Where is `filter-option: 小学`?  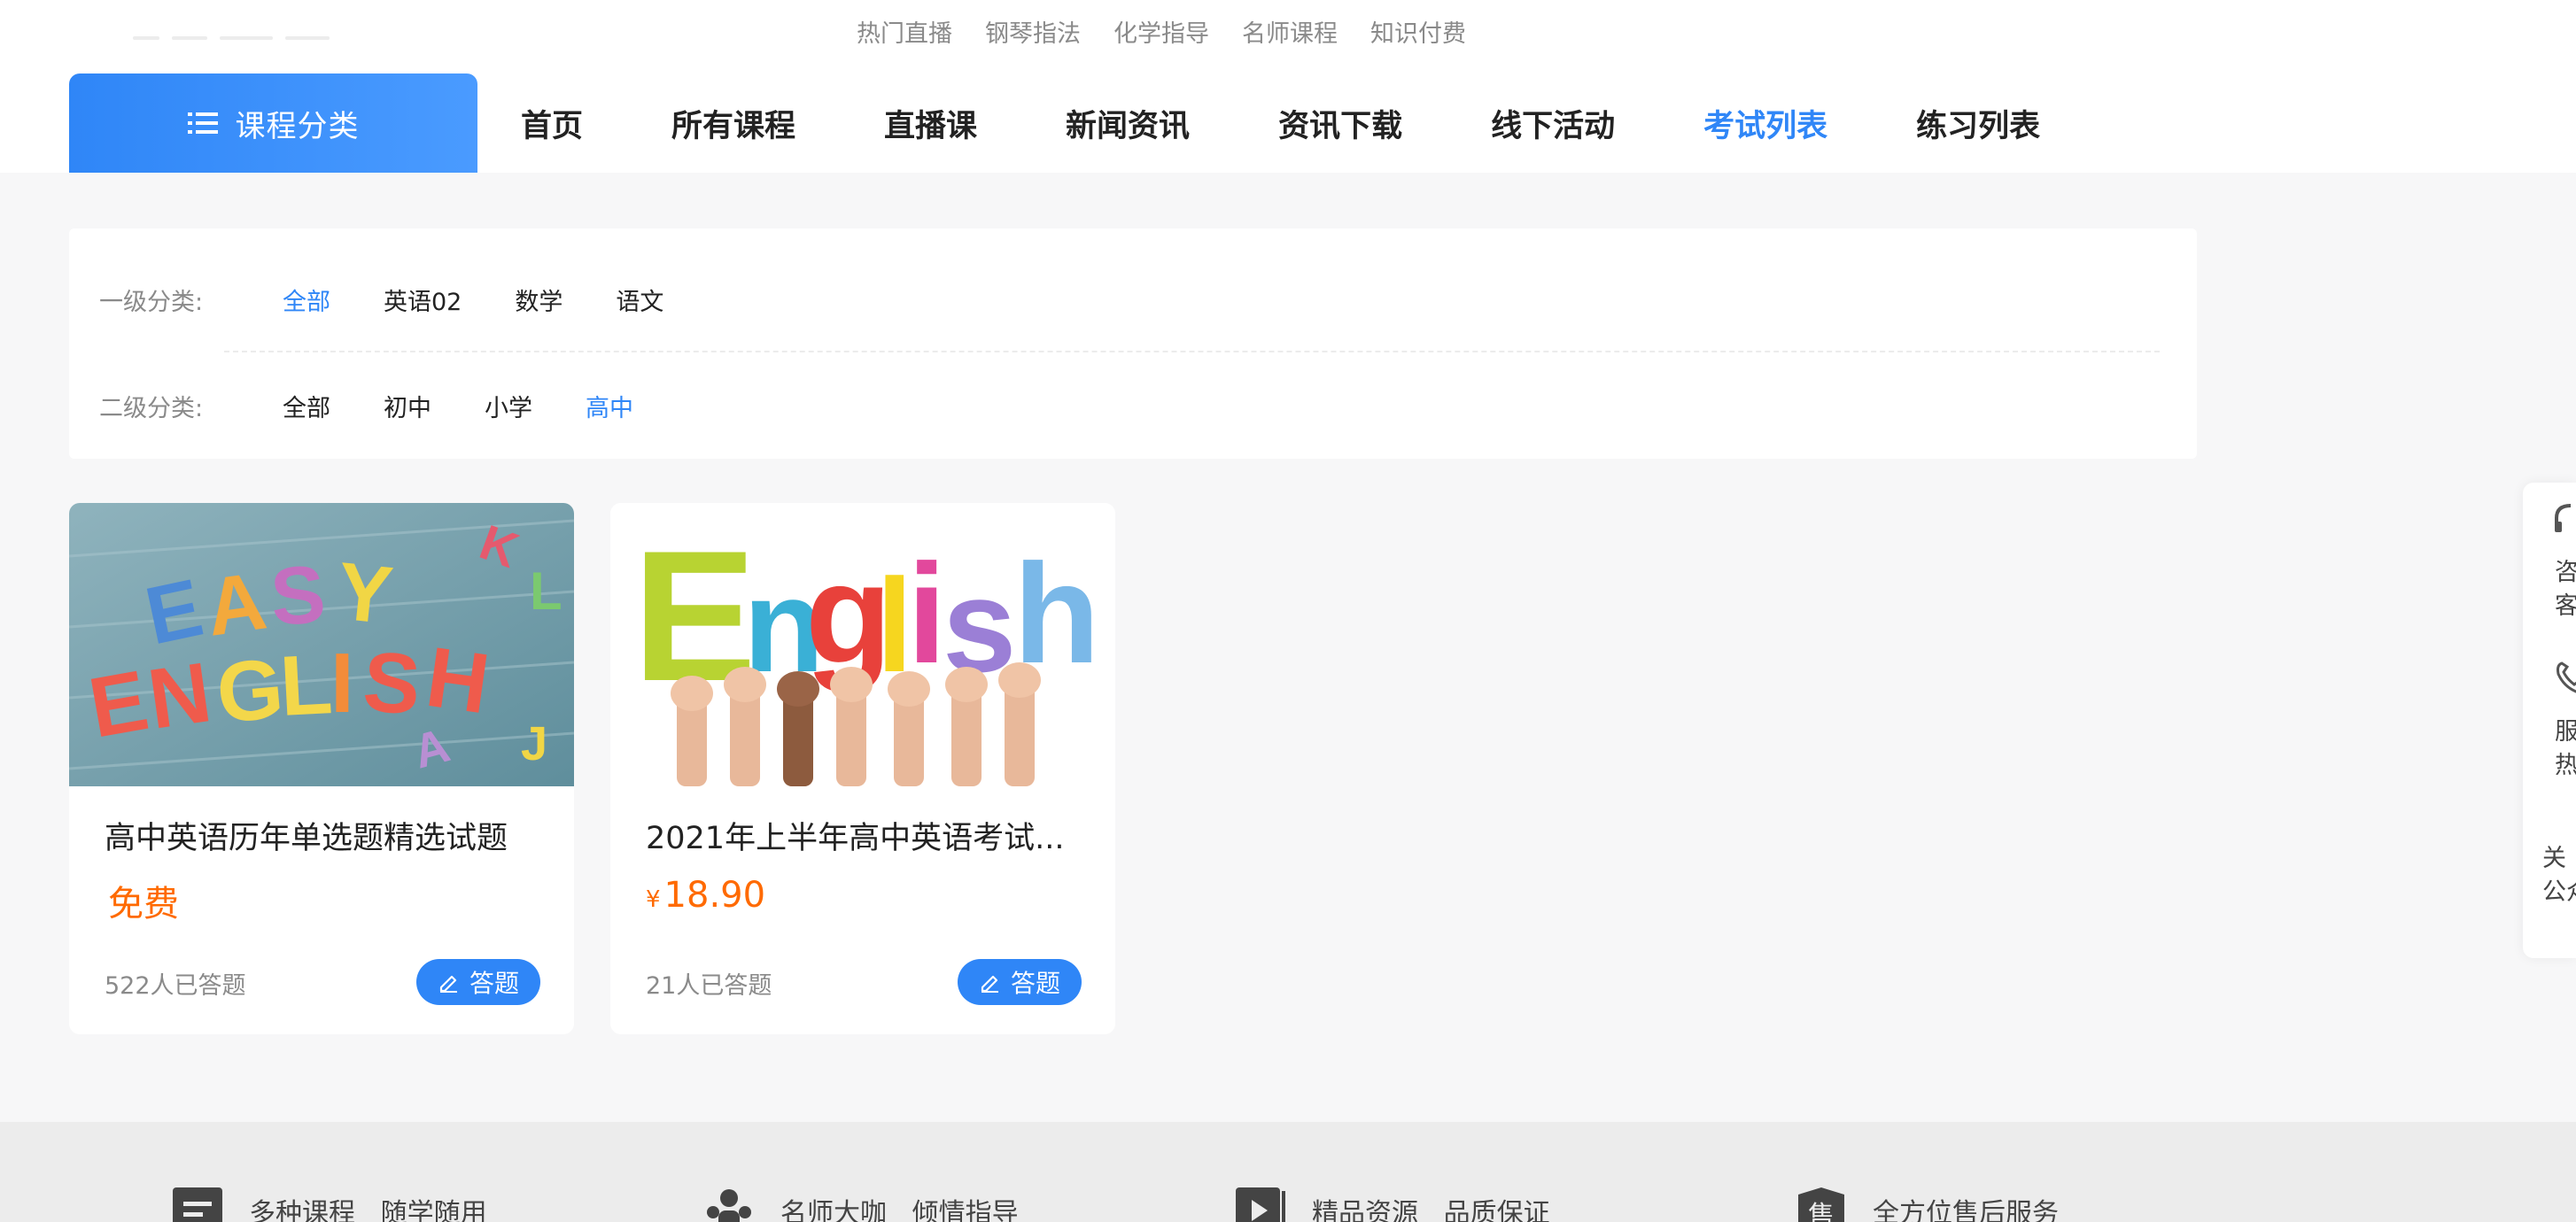
filter-option: 小学 is located at coordinates (508, 406).